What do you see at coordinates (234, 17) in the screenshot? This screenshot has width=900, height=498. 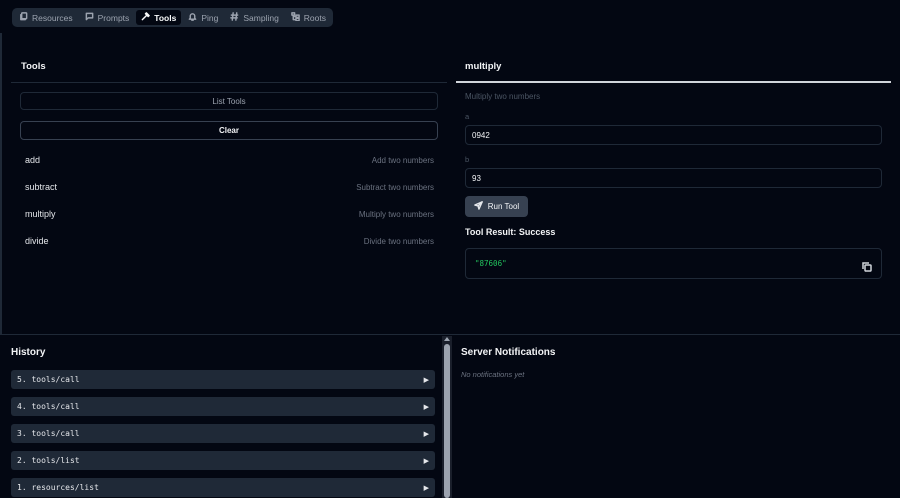 I see `hash-icon` at bounding box center [234, 17].